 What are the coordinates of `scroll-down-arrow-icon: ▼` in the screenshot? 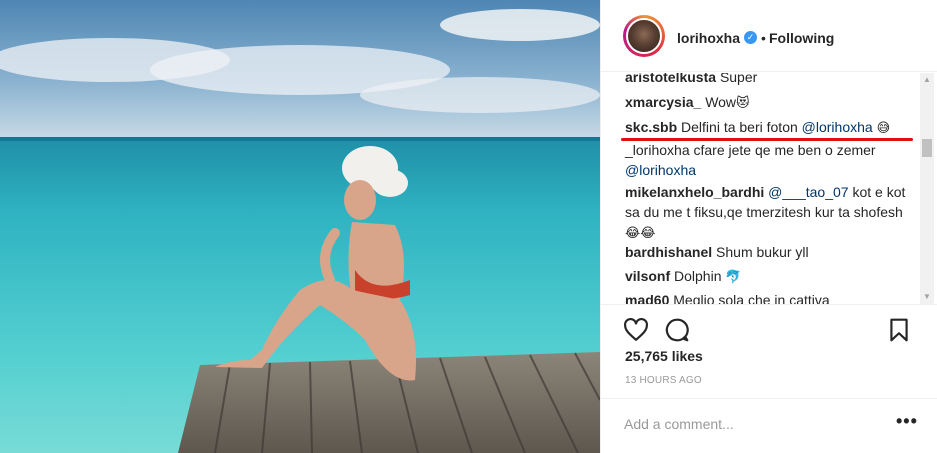 It's located at (927, 297).